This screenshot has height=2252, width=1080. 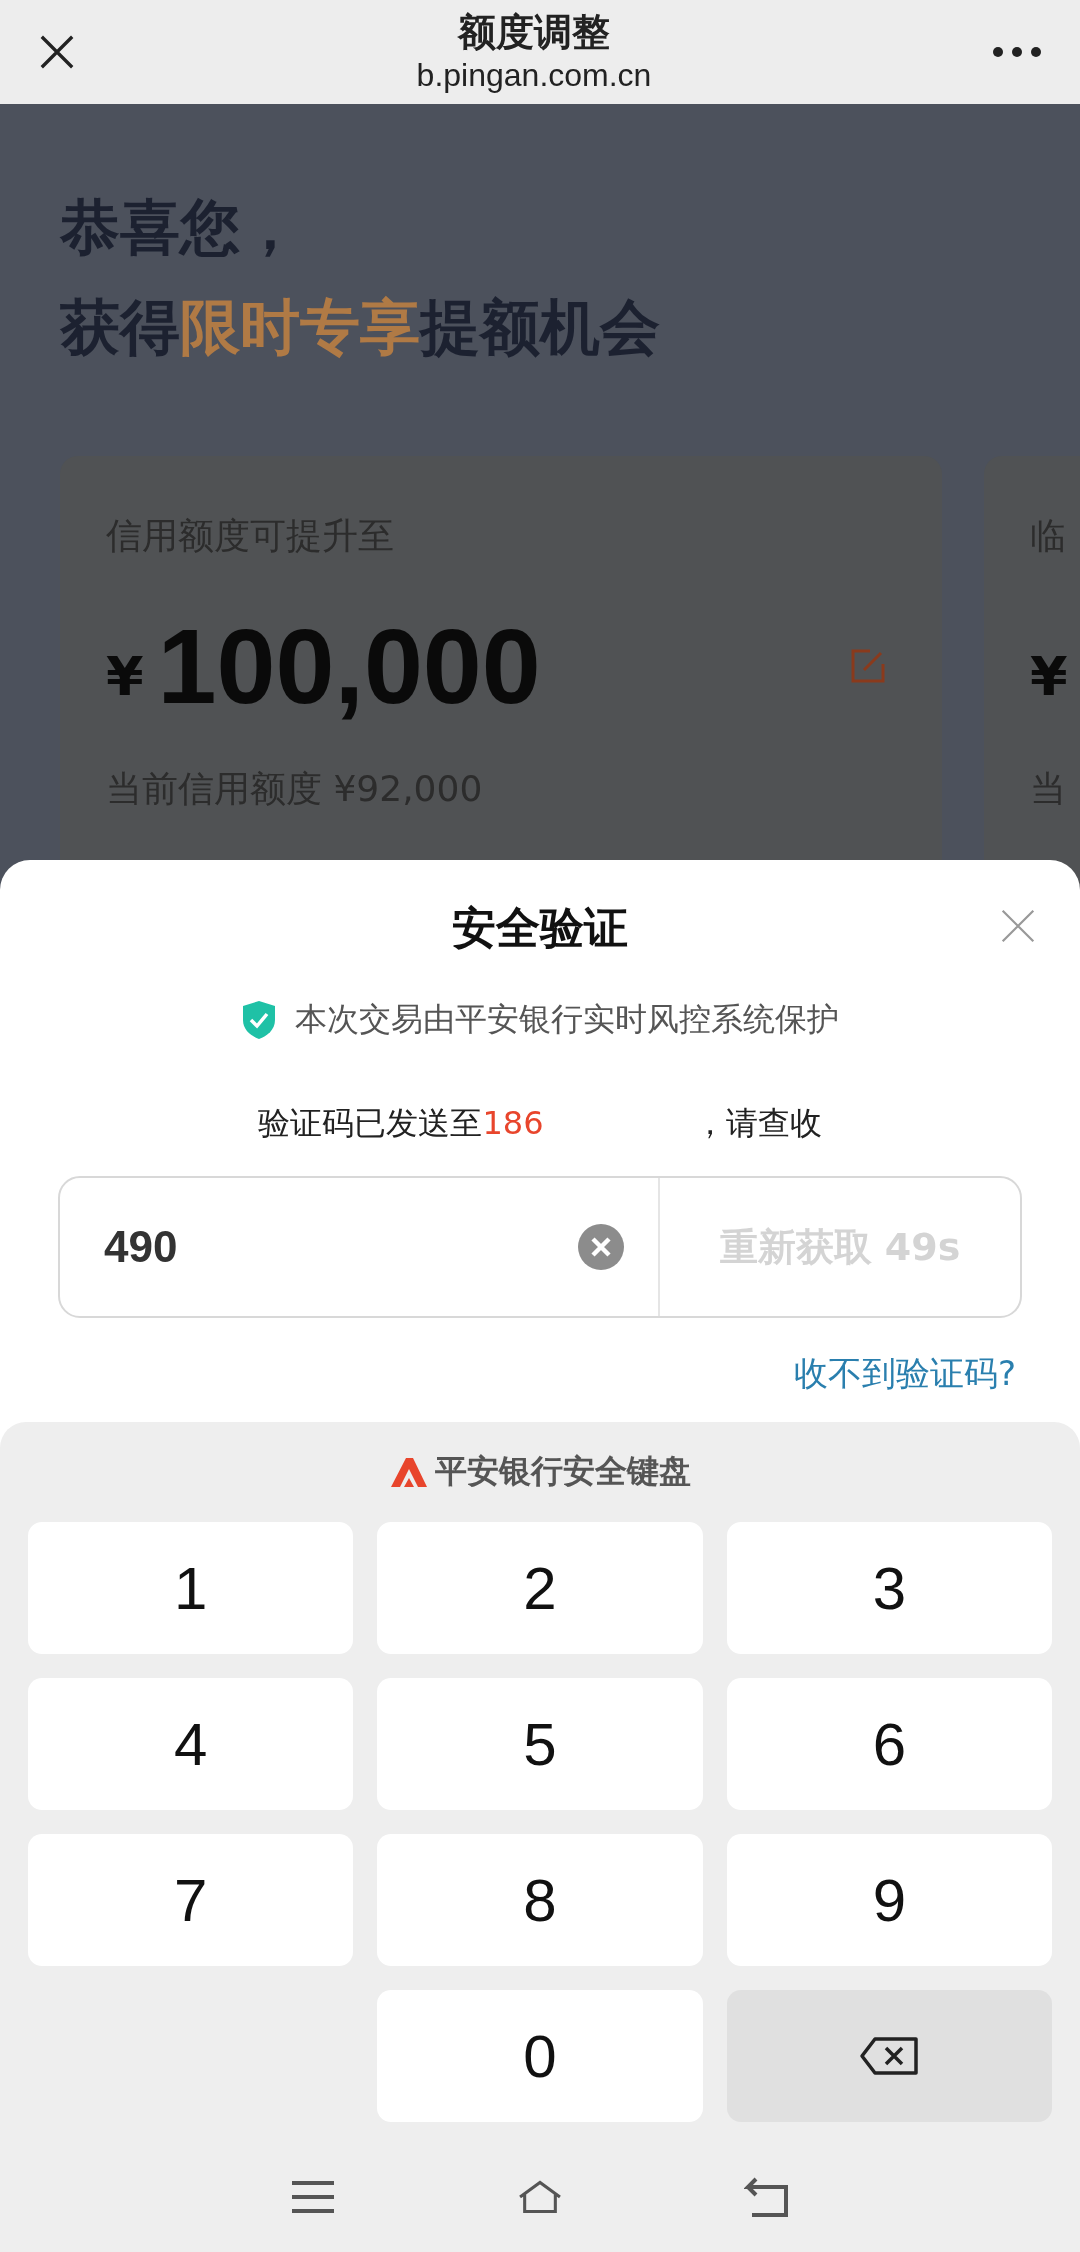 What do you see at coordinates (889, 1744) in the screenshot?
I see `digit-key: 6` at bounding box center [889, 1744].